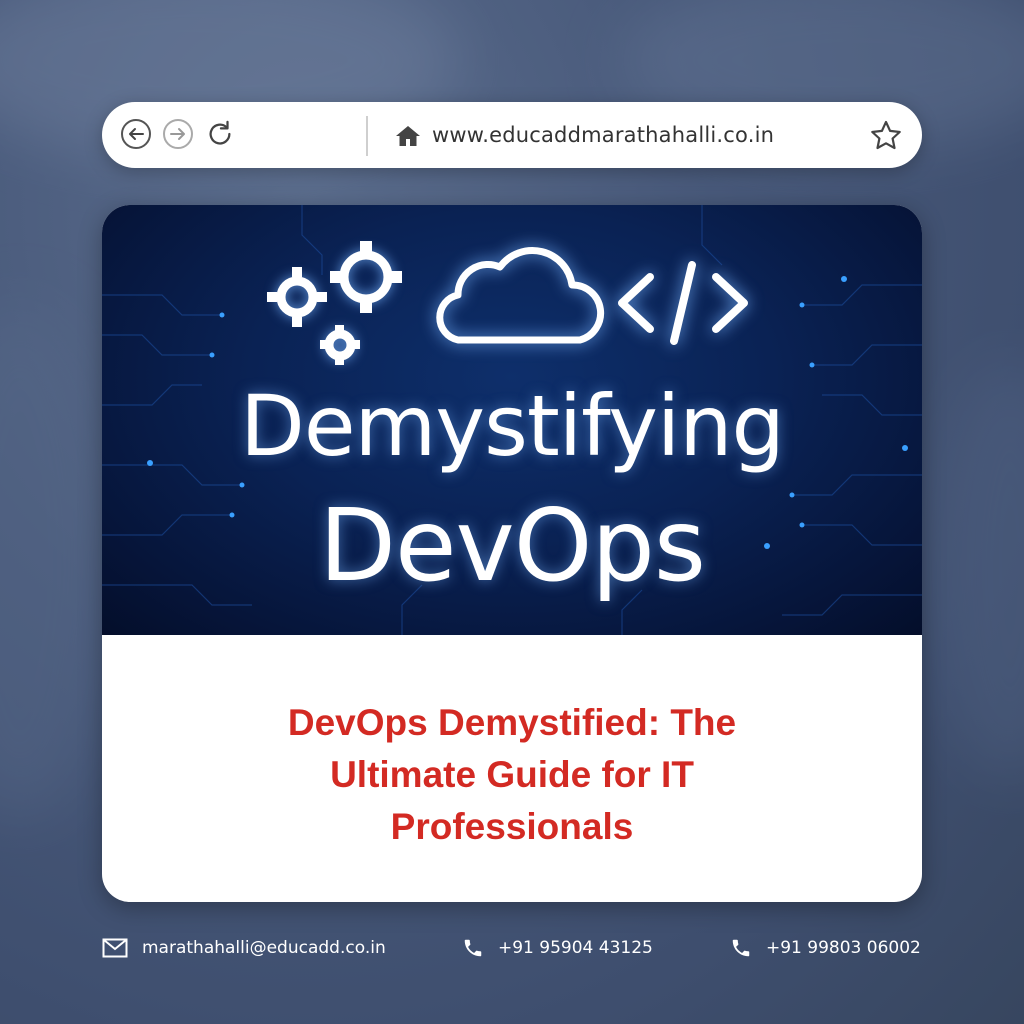 This screenshot has width=1024, height=1024. I want to click on browser-address-bar: www.educaddmarathahalli.co.in, so click(512, 135).